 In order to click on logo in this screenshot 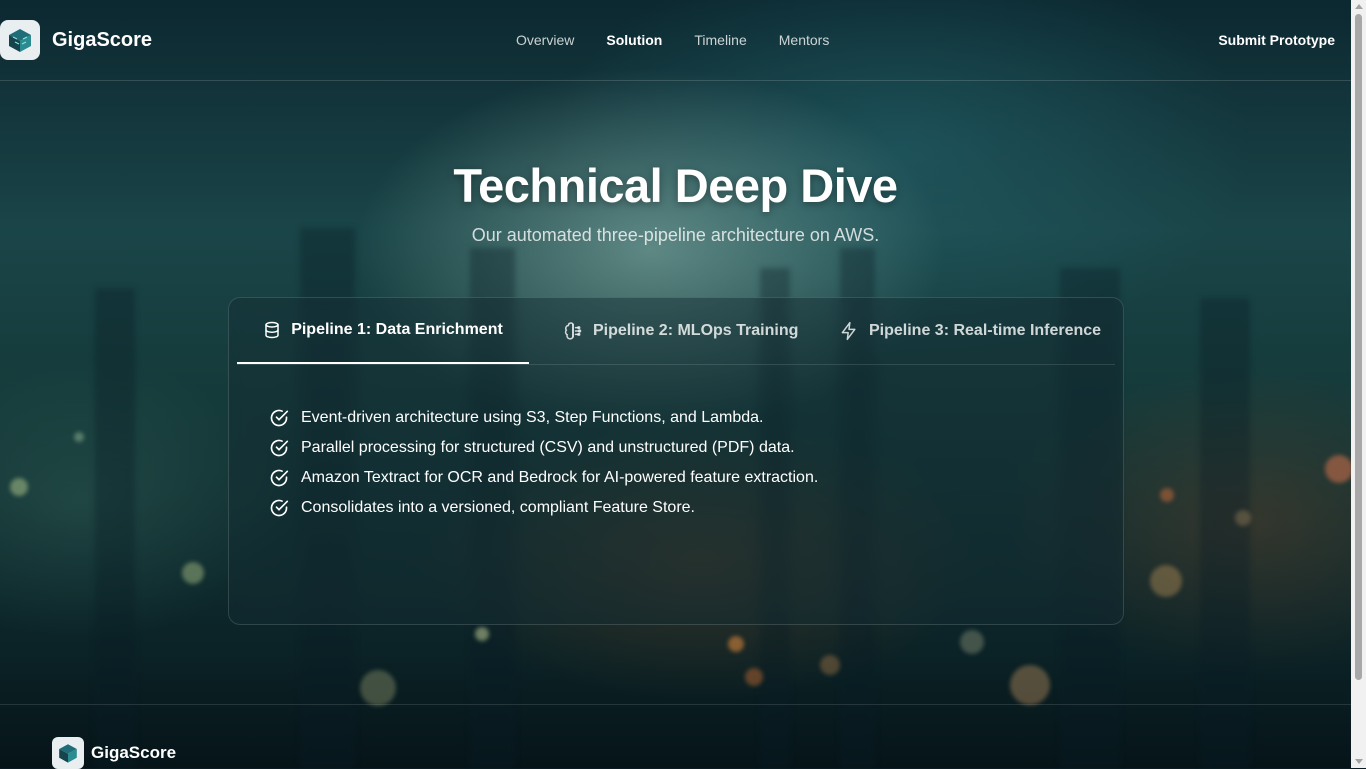, I will do `click(20, 40)`.